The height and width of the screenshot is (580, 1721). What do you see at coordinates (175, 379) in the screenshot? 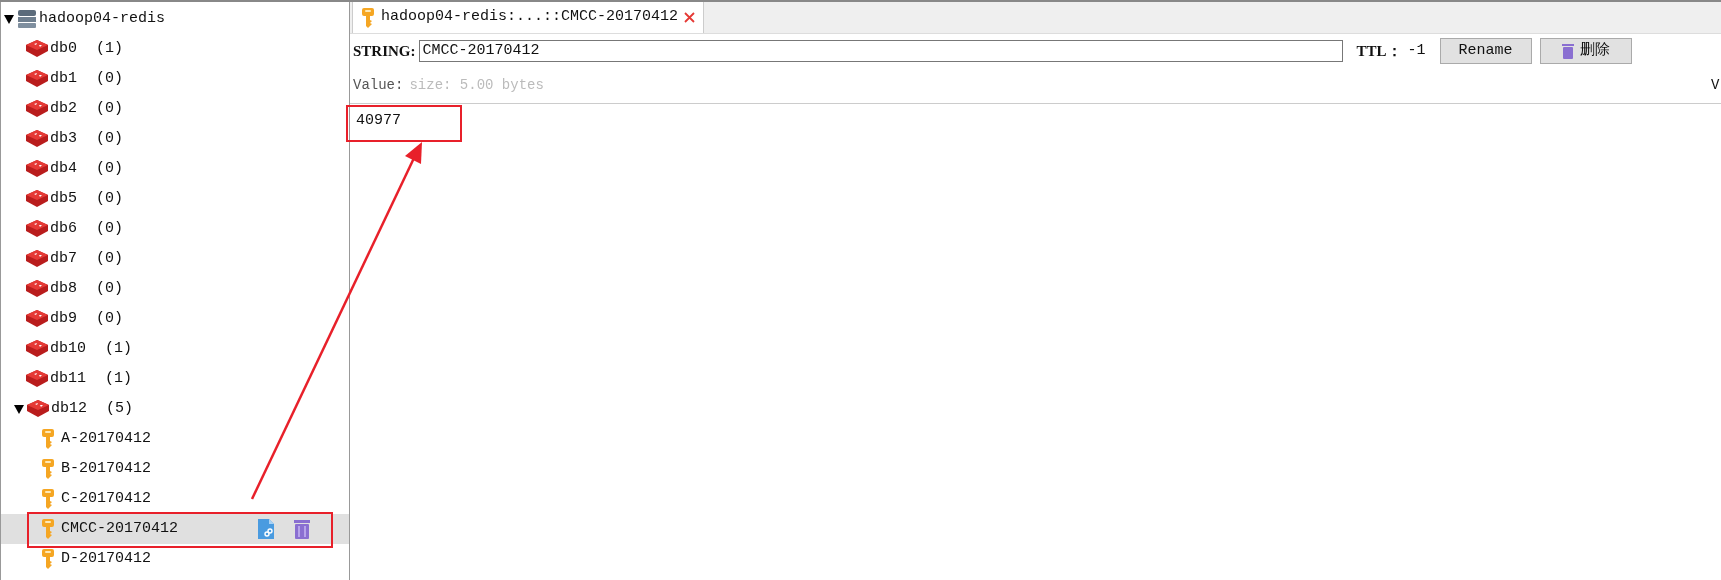
I see `tree-item: db11 (1)` at bounding box center [175, 379].